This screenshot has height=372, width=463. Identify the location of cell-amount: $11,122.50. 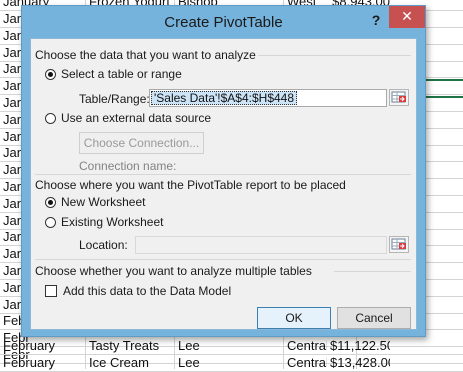
(360, 346).